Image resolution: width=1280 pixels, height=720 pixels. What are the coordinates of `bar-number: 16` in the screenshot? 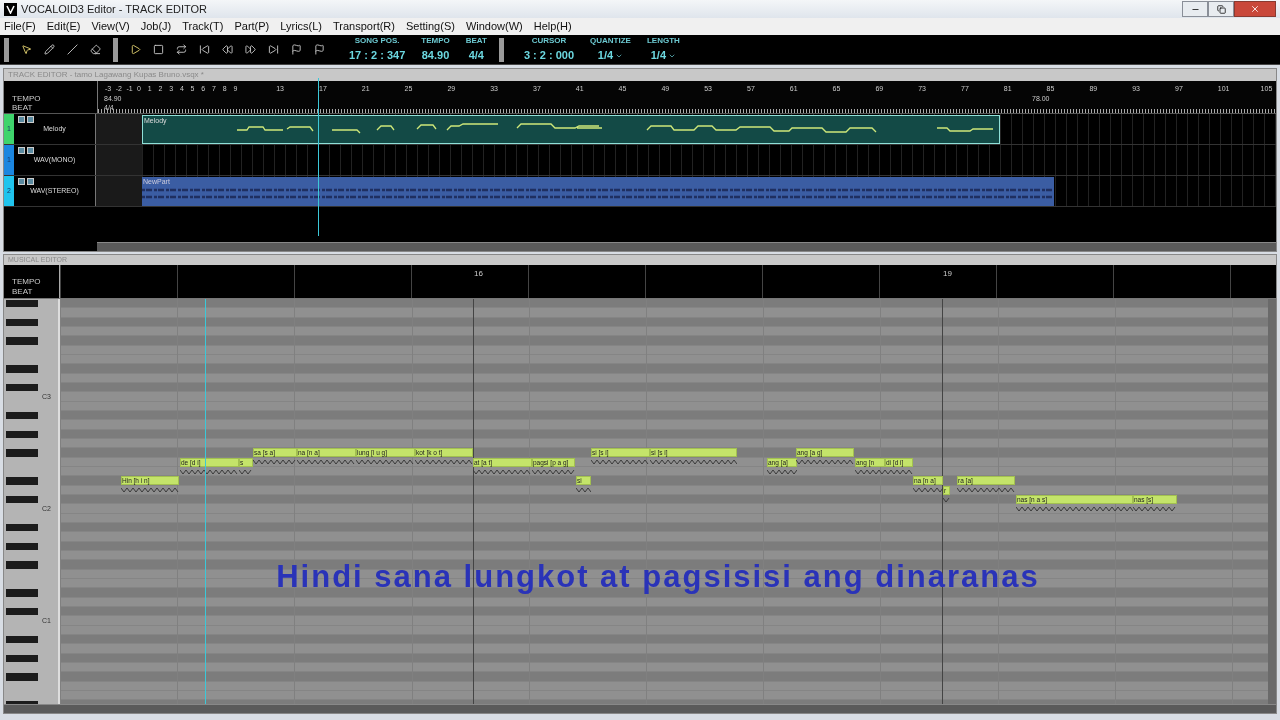 It's located at (478, 274).